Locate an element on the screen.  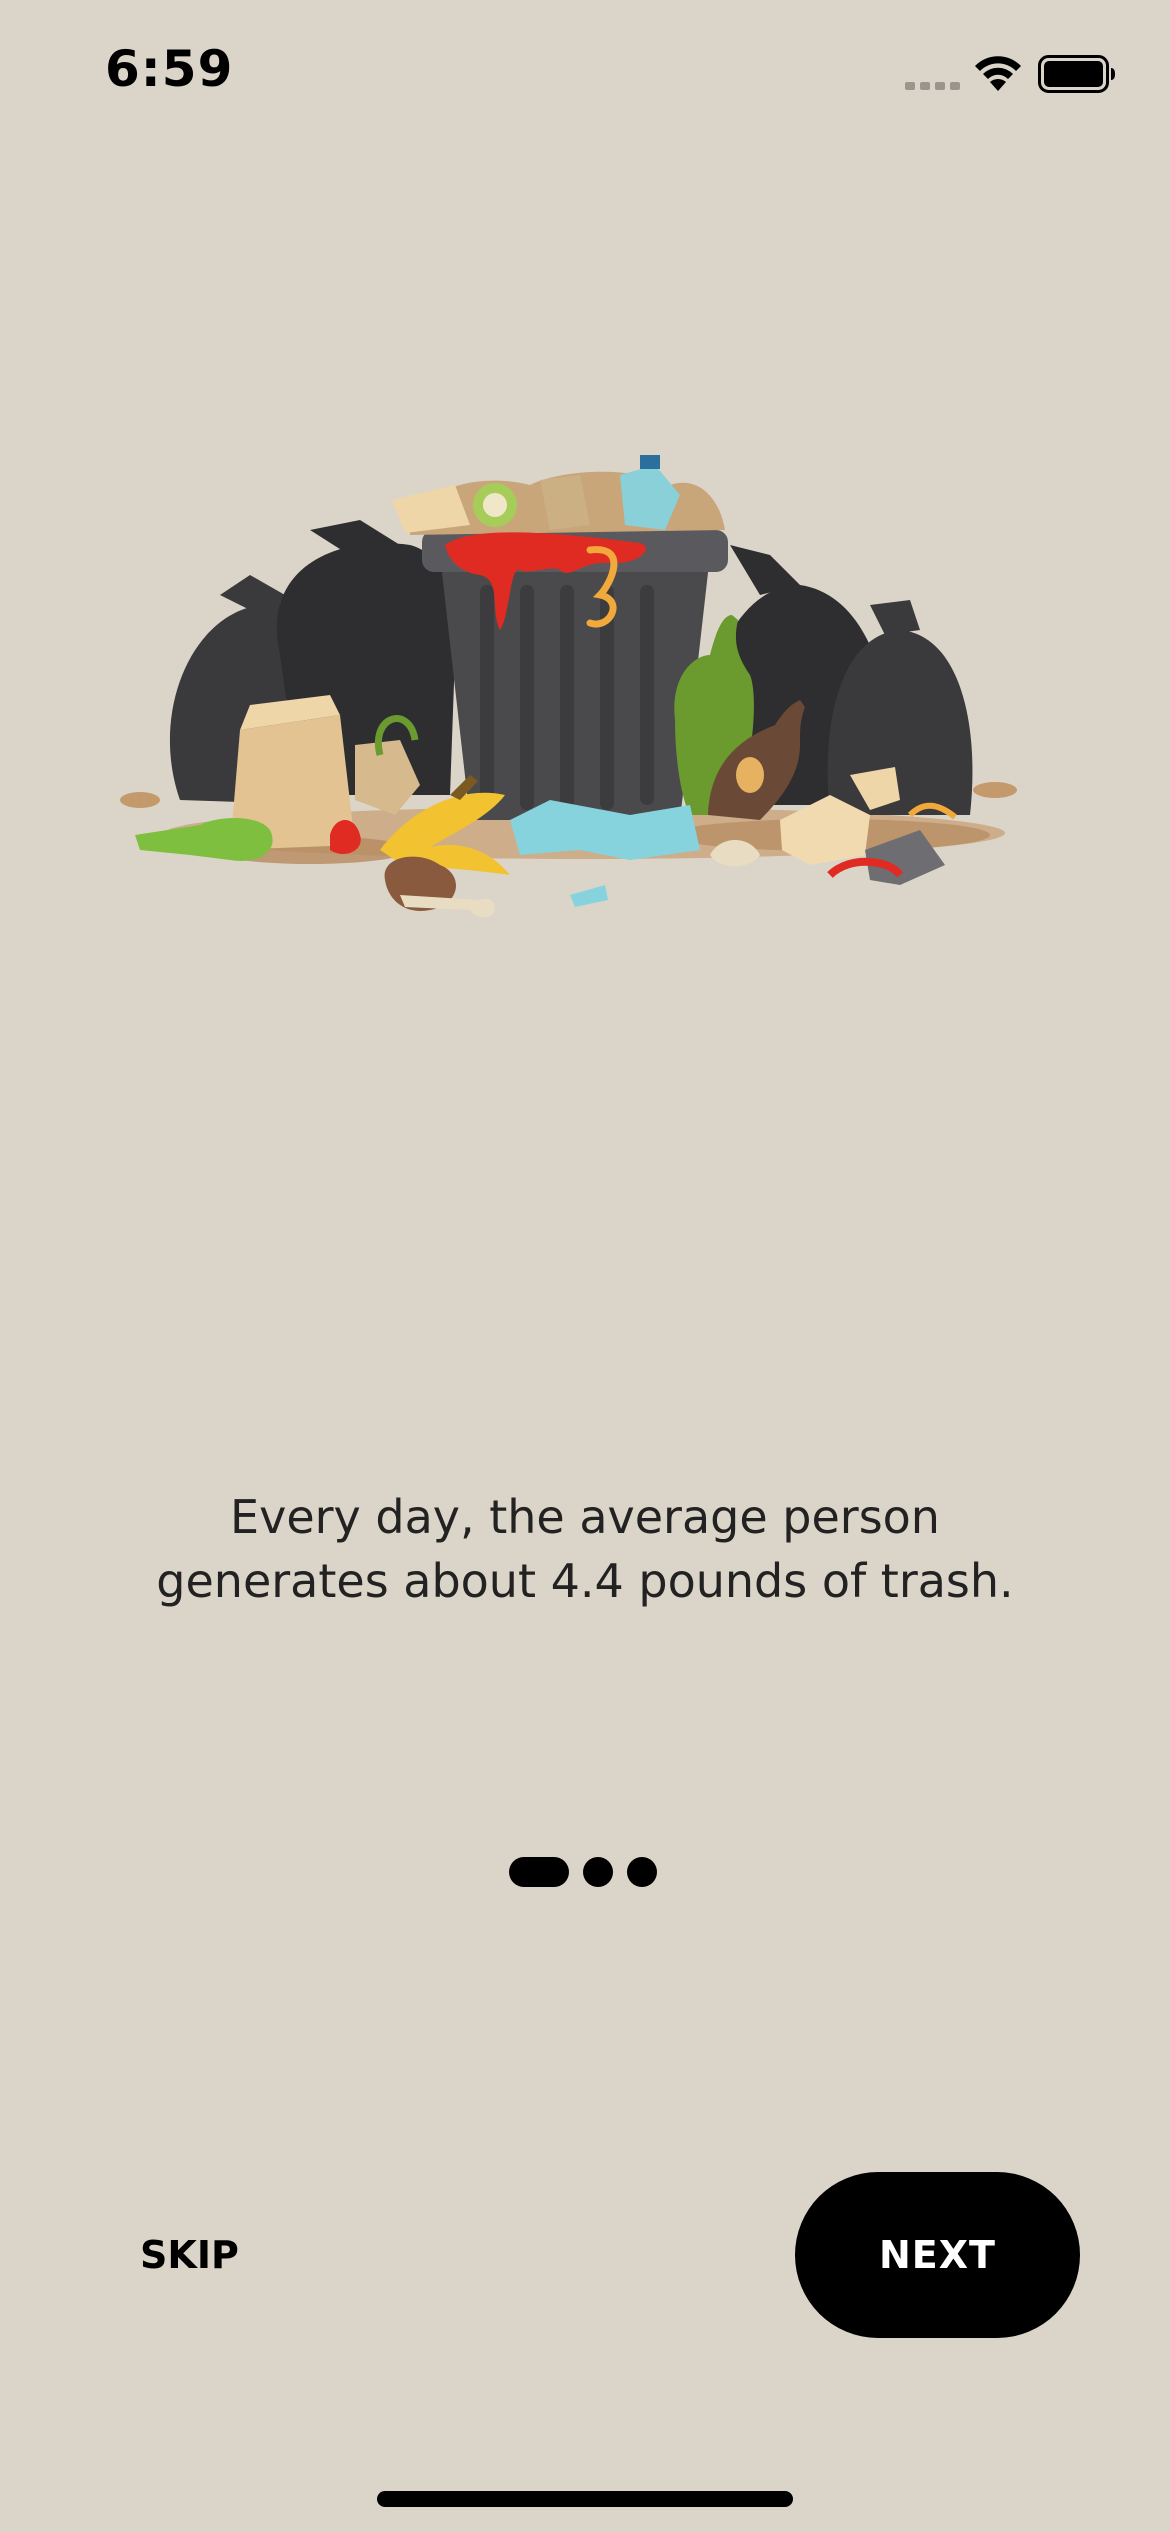
skip-button: SKIP is located at coordinates (185, 2255).